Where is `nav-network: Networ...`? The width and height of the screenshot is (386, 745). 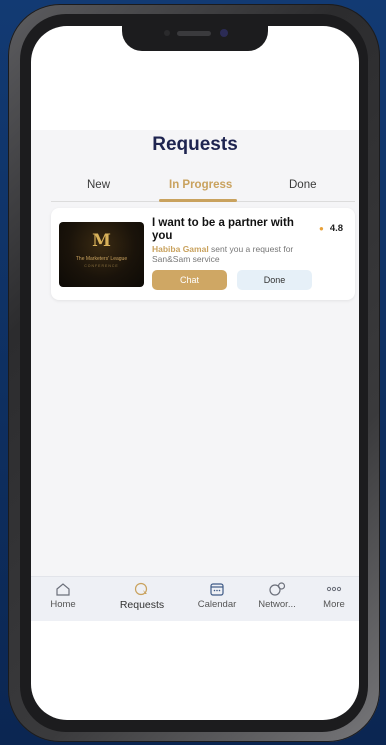 nav-network: Networ... is located at coordinates (277, 596).